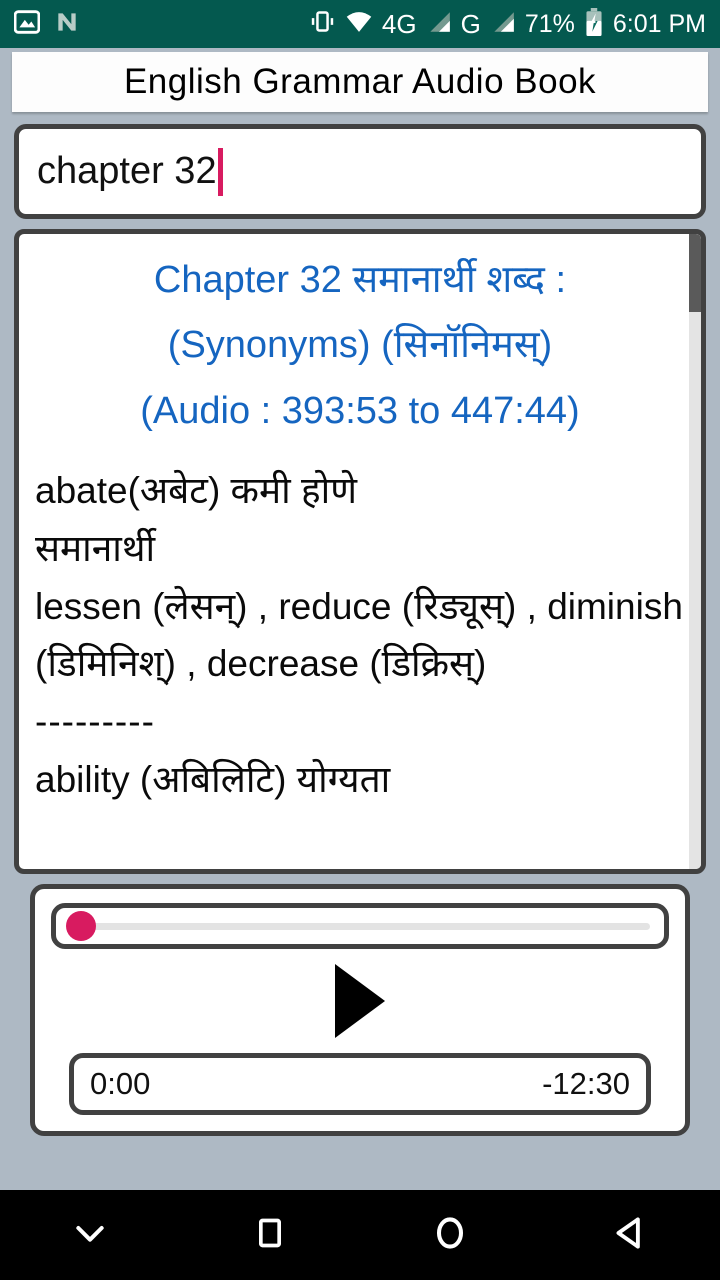 The width and height of the screenshot is (720, 1280). I want to click on search-container: chapter 32, so click(360, 165).